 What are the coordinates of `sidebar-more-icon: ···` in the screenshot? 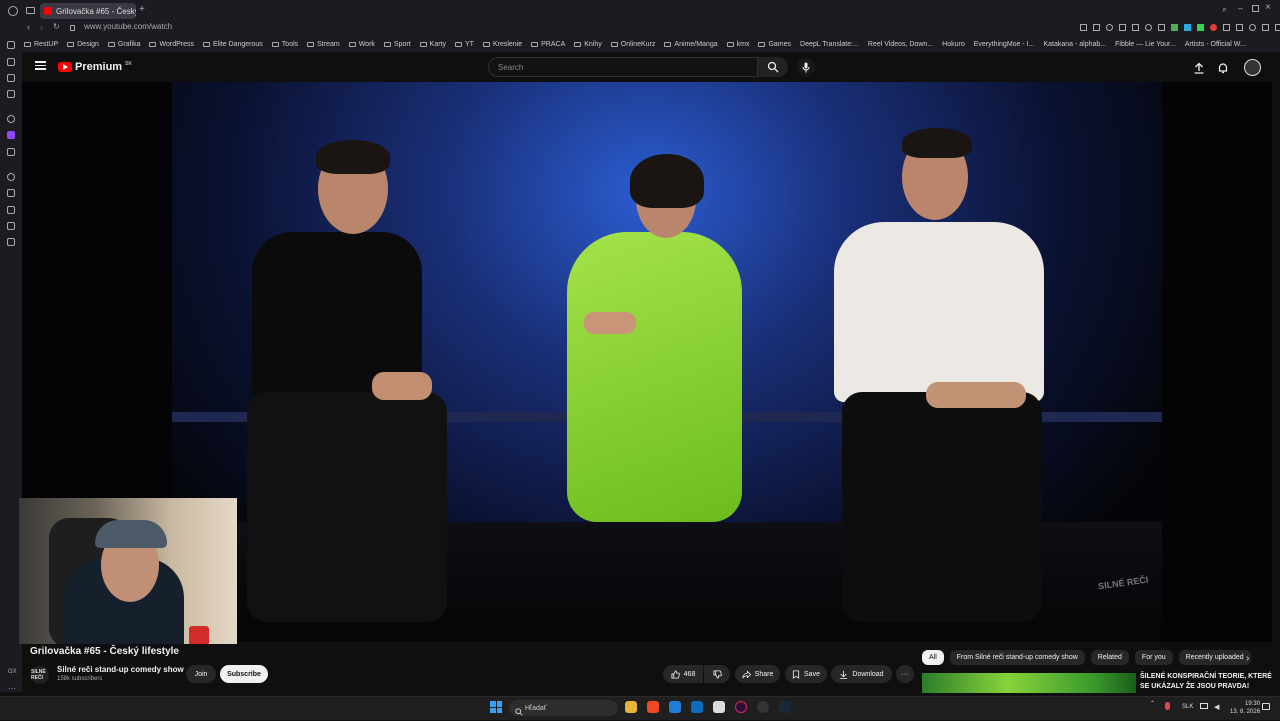 It's located at (12, 688).